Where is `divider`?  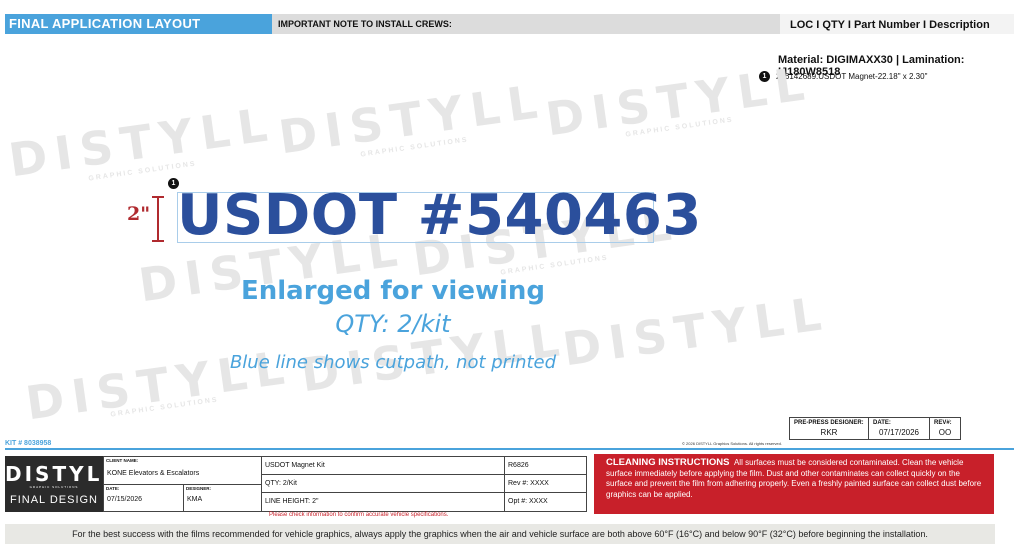 divider is located at coordinates (509, 449).